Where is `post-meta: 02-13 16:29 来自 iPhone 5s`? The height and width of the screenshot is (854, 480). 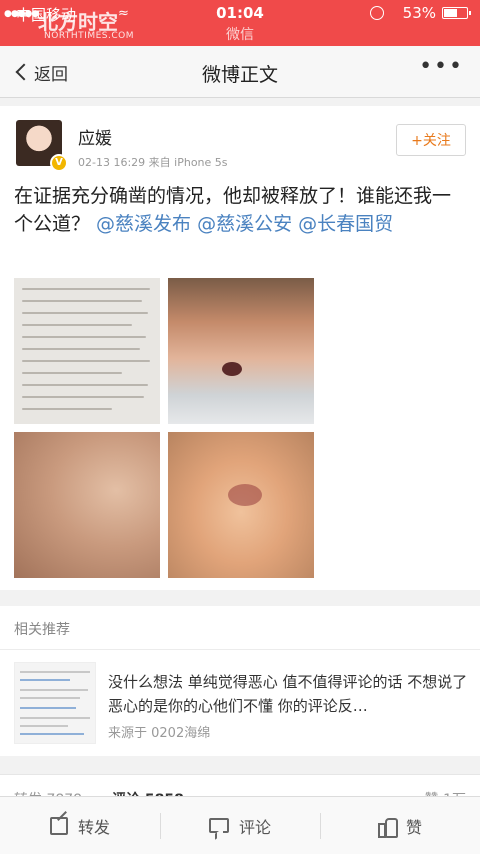 post-meta: 02-13 16:29 来自 iPhone 5s is located at coordinates (153, 162).